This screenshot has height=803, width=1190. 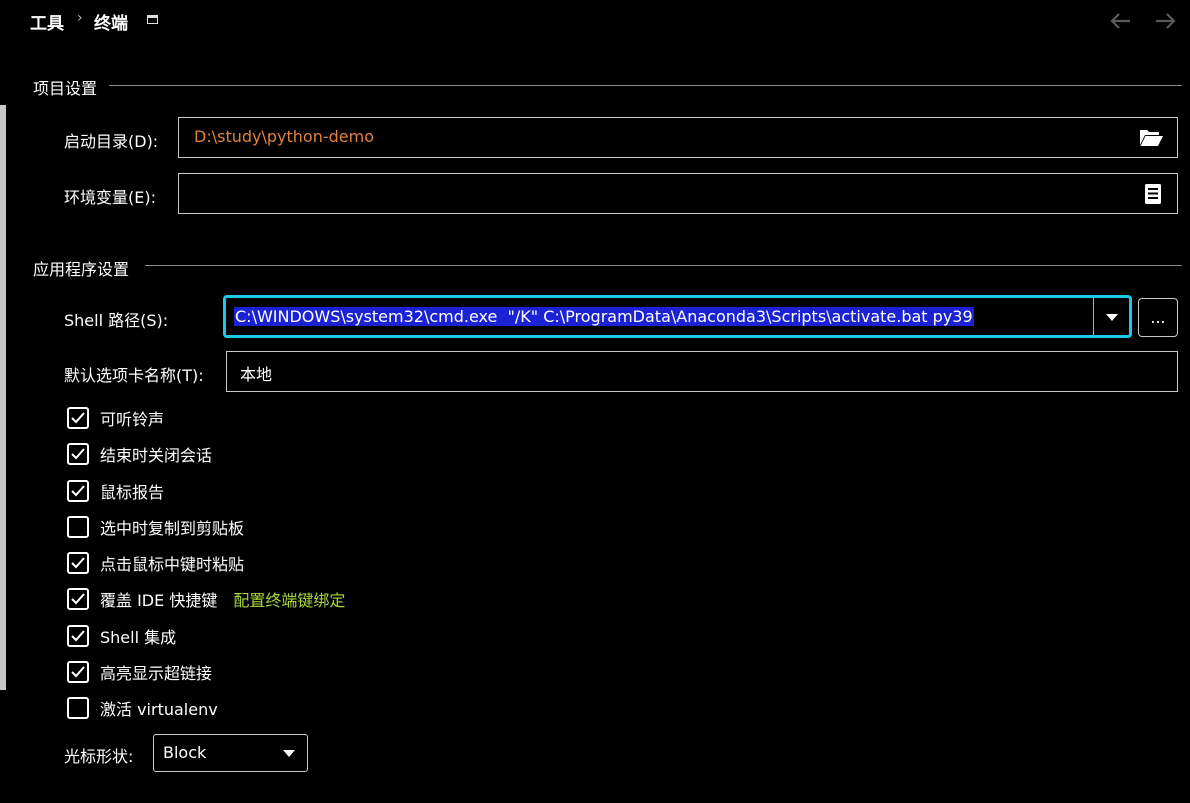 I want to click on checkbox-row-highlight-hyperlinks: 高亮显示超链接, so click(x=139, y=672).